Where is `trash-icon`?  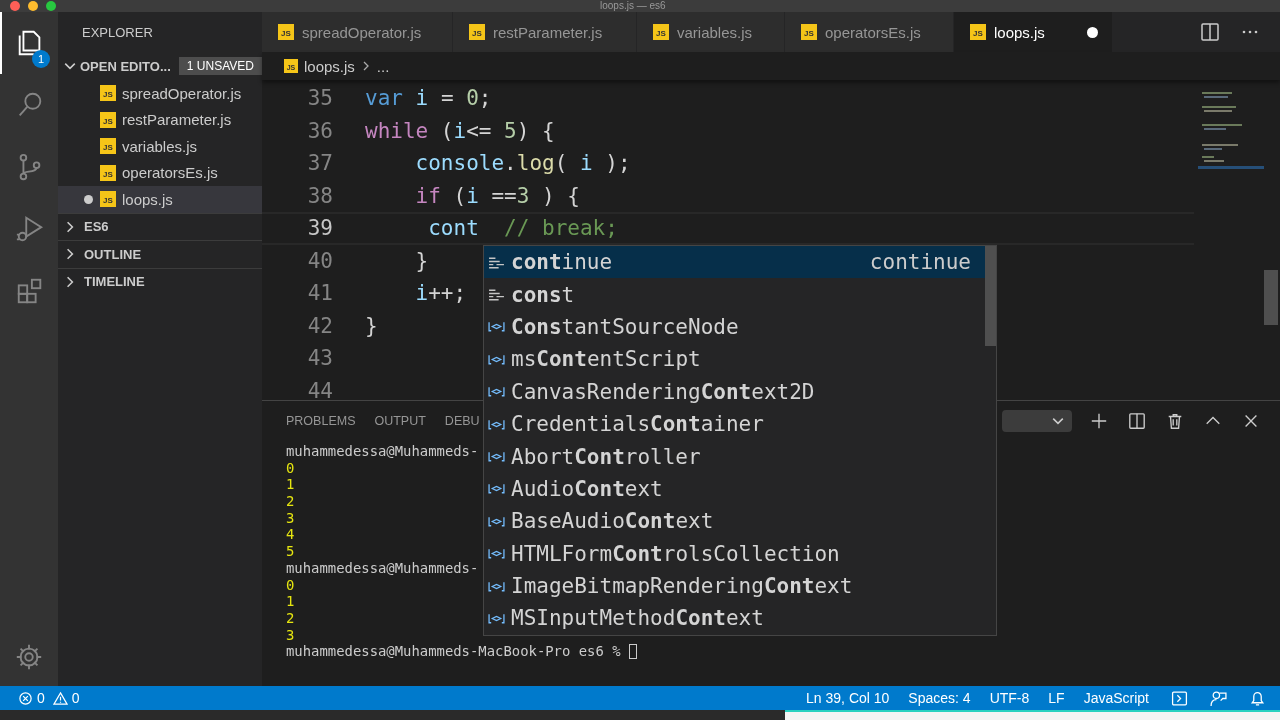
trash-icon is located at coordinates (1175, 421).